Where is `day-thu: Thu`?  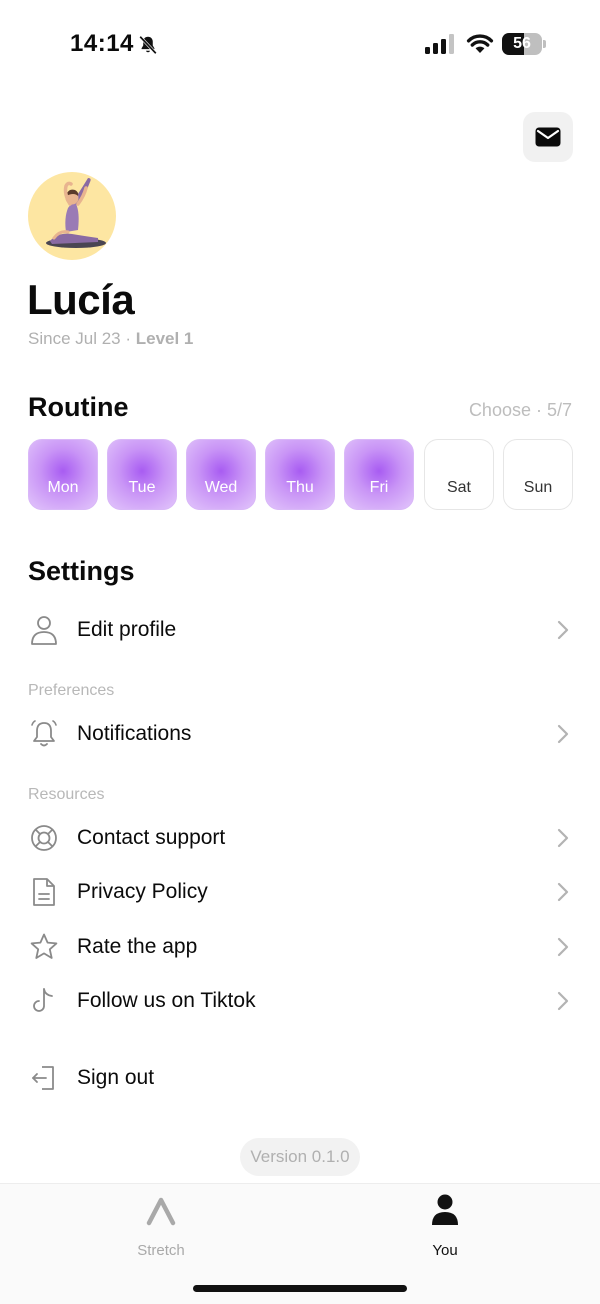
day-thu: Thu is located at coordinates (300, 474).